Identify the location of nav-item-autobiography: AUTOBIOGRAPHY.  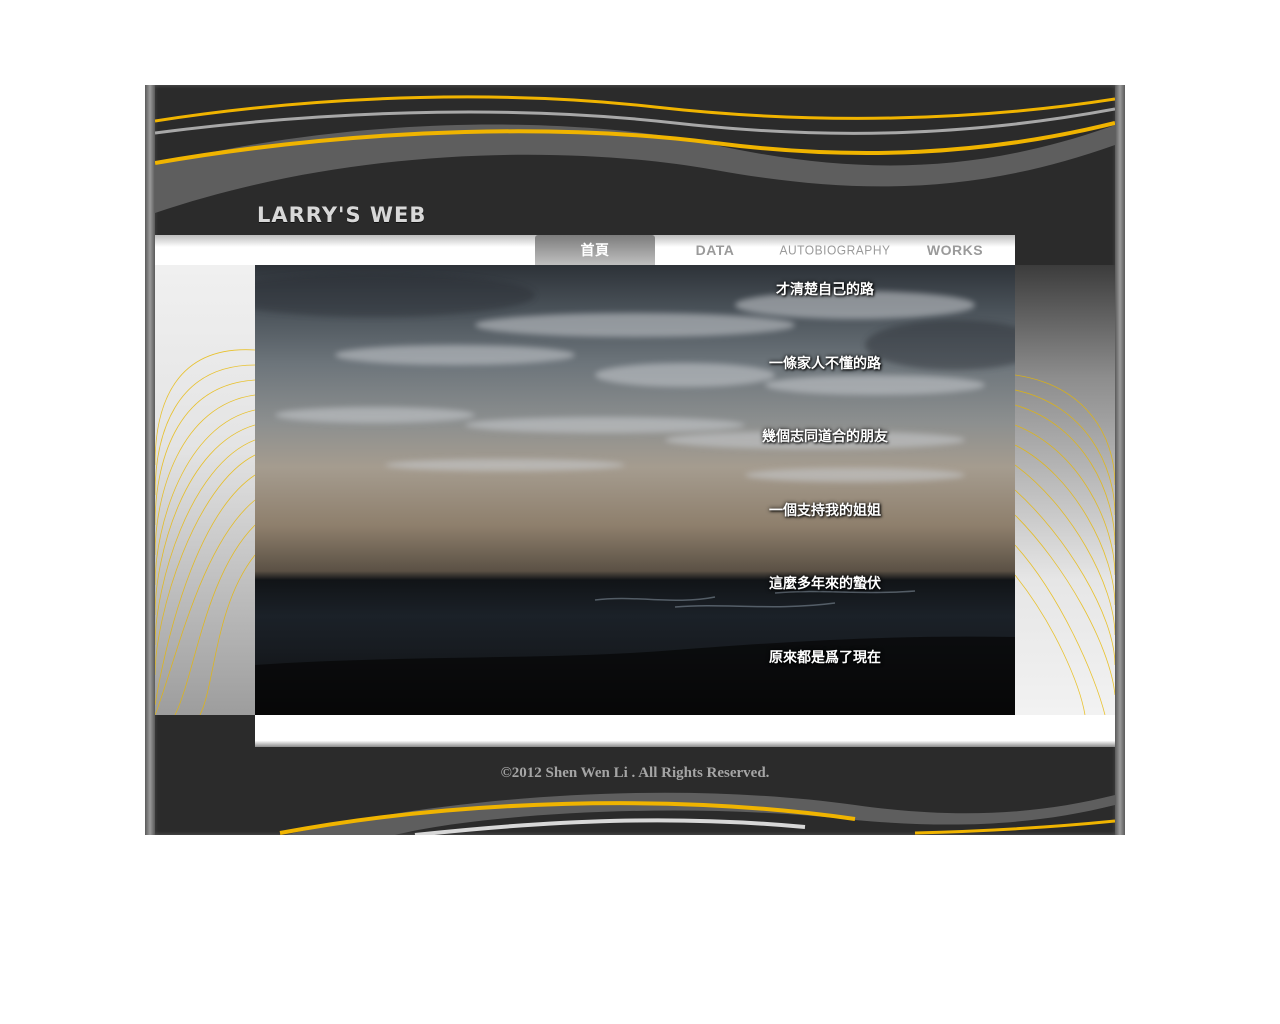
(835, 250).